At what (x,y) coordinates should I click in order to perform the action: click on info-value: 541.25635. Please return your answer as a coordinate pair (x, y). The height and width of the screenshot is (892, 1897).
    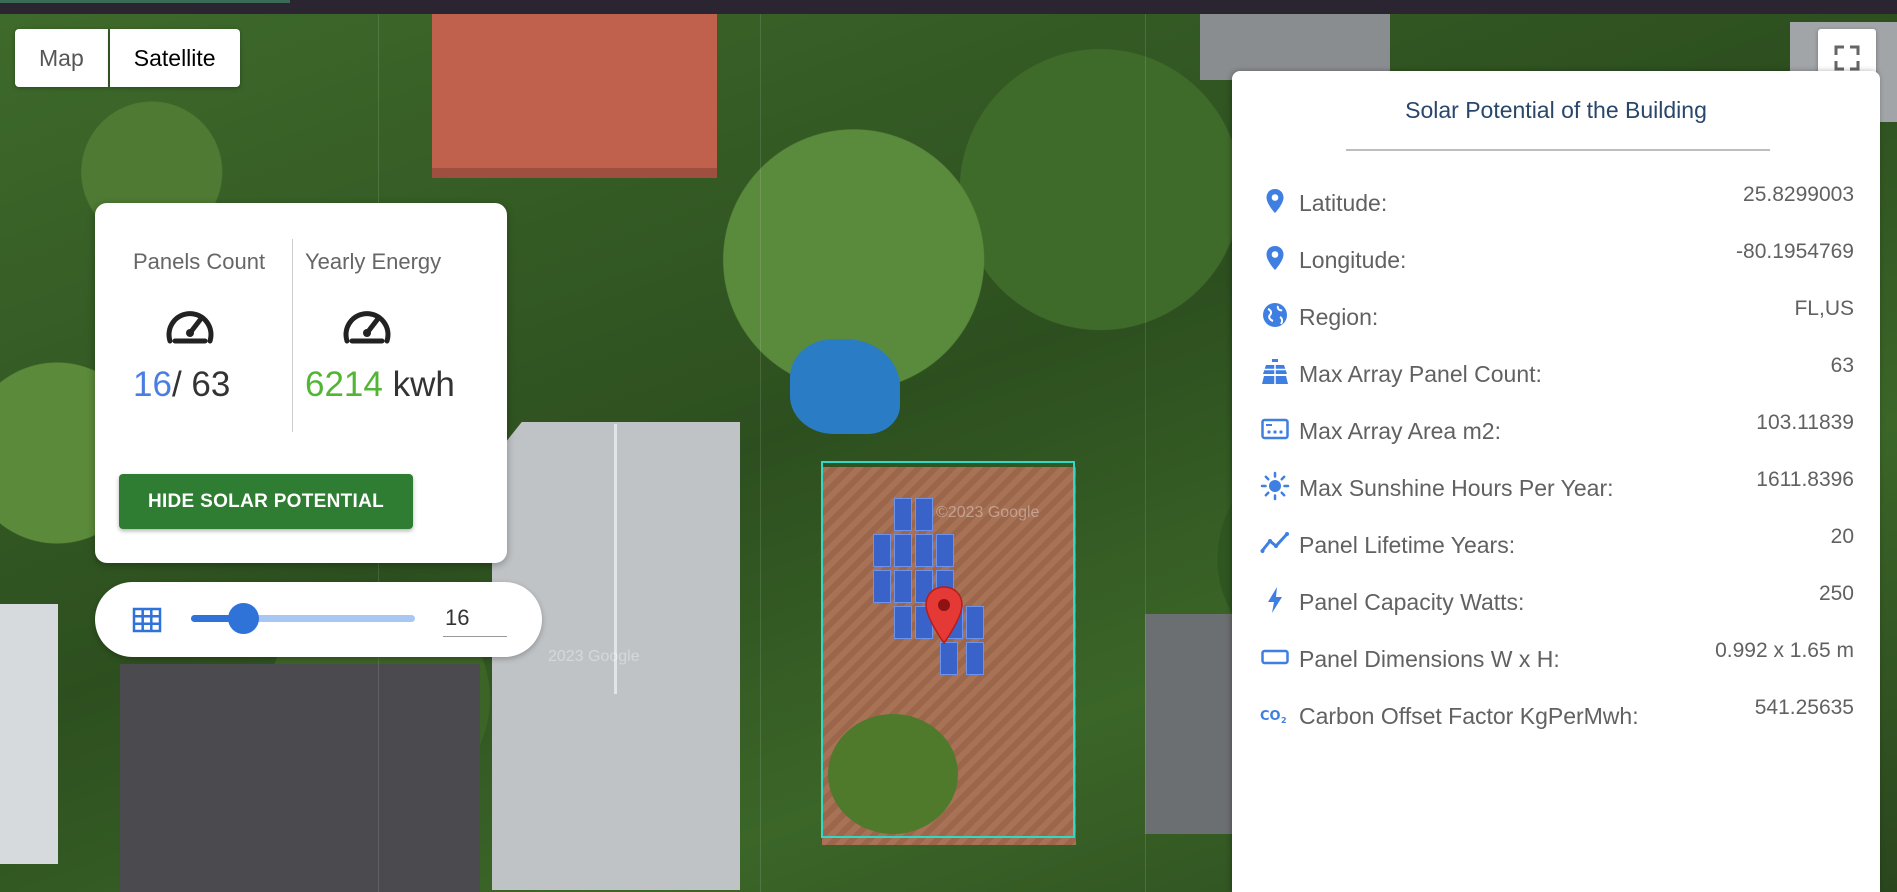
    Looking at the image, I should click on (1804, 707).